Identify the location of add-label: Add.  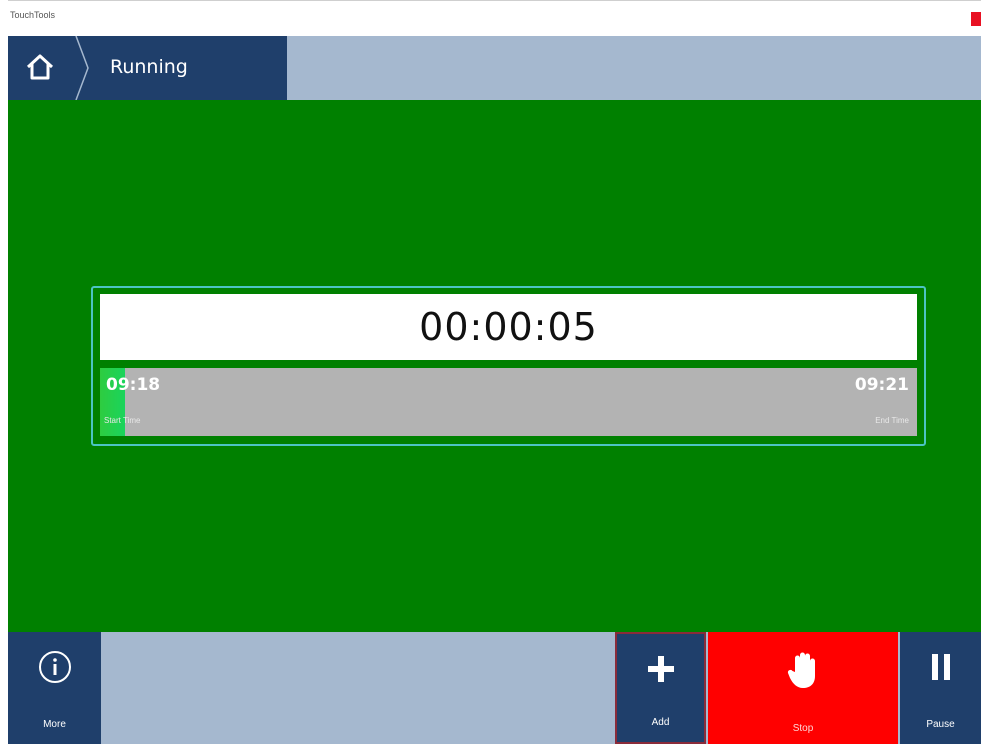
(660, 722).